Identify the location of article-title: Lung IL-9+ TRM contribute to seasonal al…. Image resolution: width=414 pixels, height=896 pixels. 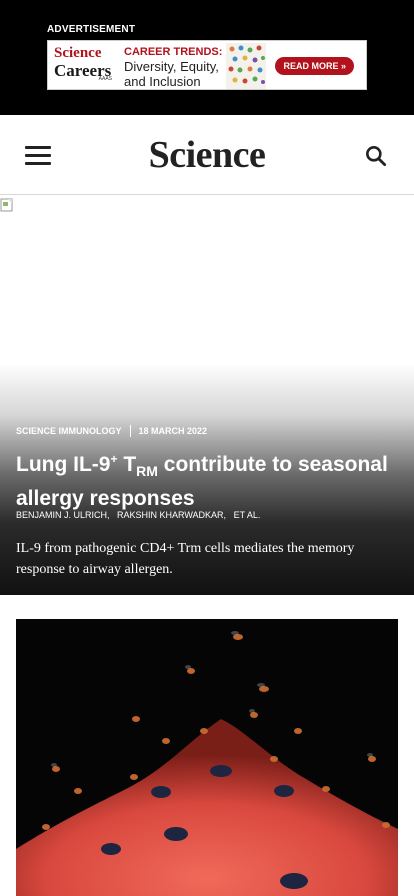
(211, 479).